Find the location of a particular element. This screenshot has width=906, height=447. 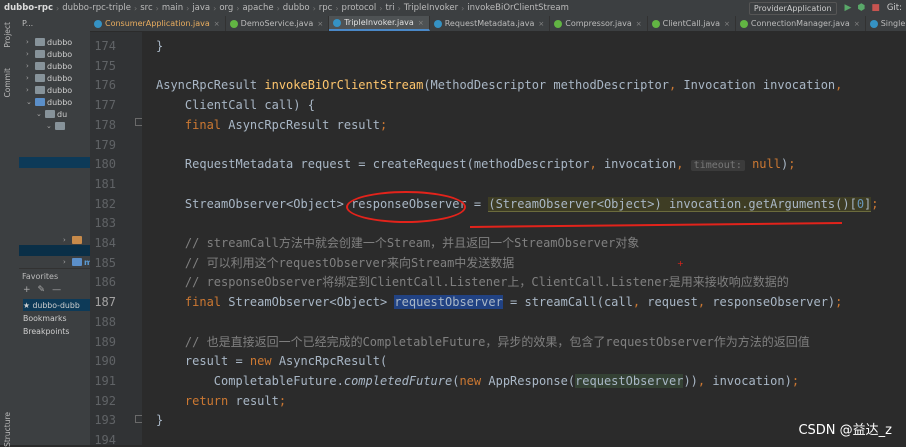

remove-icon: — is located at coordinates (56, 290).